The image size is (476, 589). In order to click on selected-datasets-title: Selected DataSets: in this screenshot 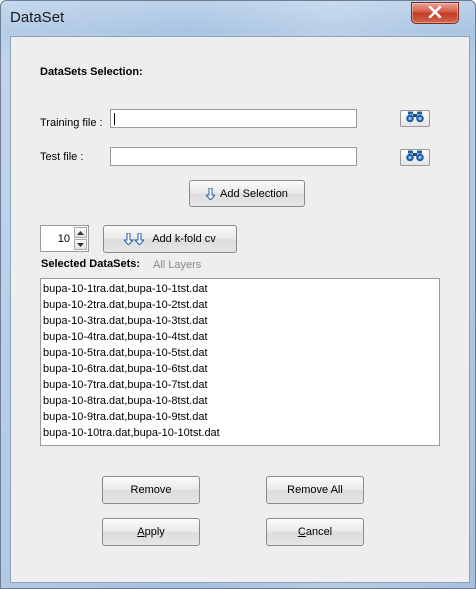, I will do `click(91, 264)`.